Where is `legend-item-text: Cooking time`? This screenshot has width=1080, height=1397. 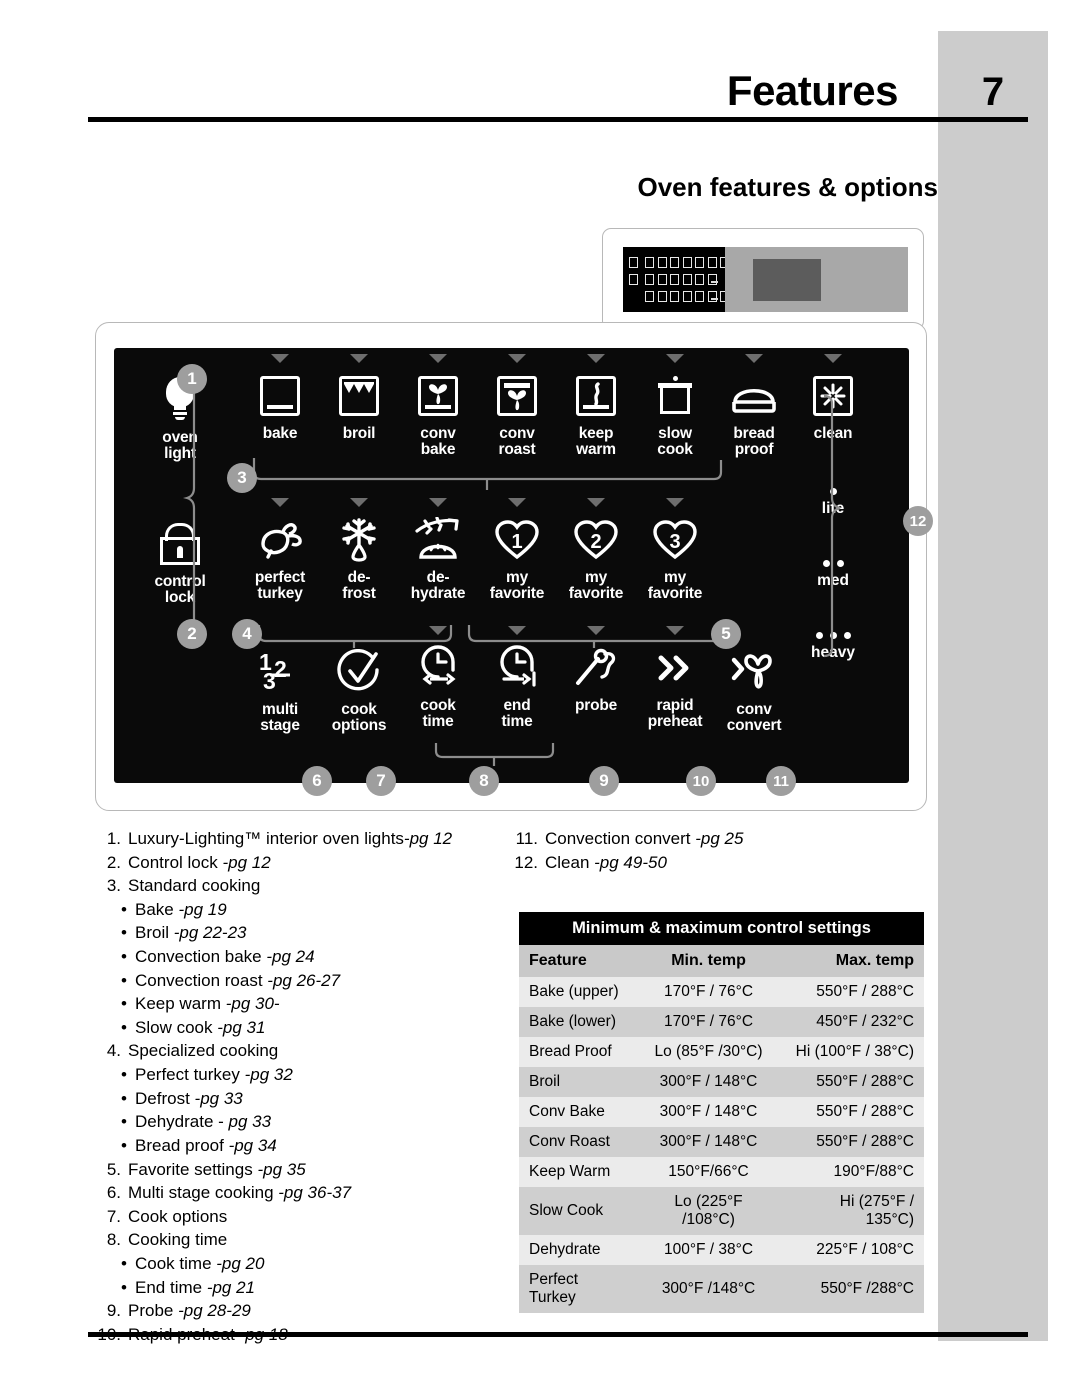 legend-item-text: Cooking time is located at coordinates (178, 1240).